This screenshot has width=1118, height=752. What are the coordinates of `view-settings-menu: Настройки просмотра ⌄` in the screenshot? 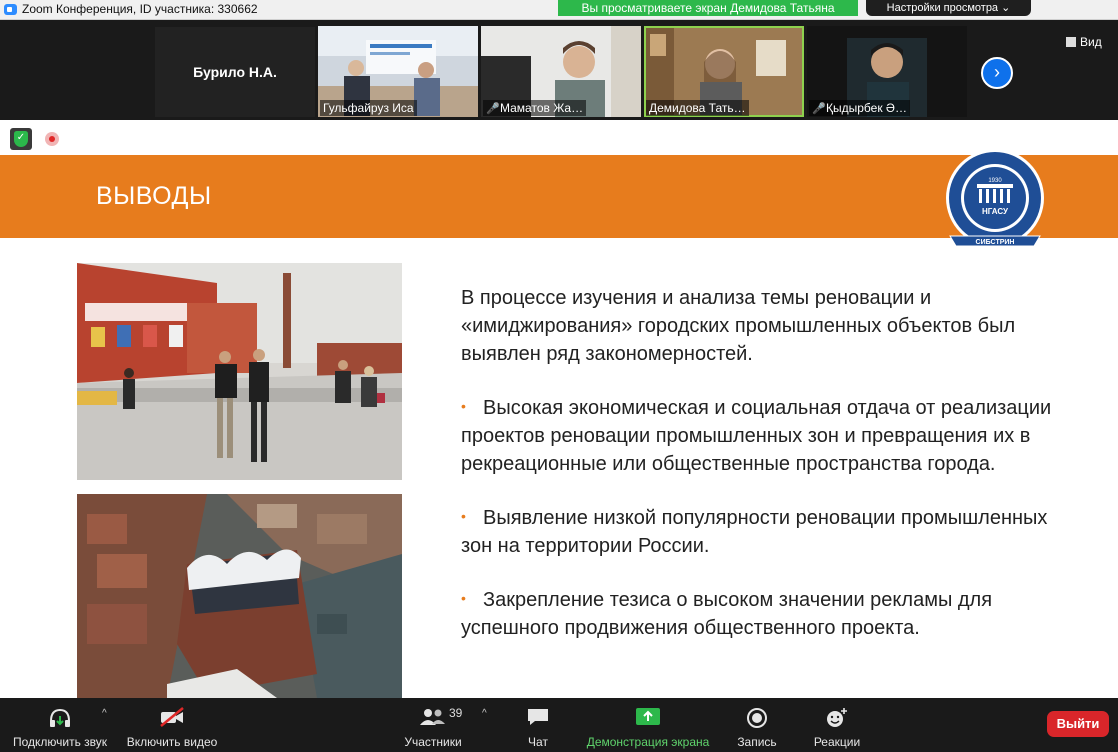 It's located at (948, 8).